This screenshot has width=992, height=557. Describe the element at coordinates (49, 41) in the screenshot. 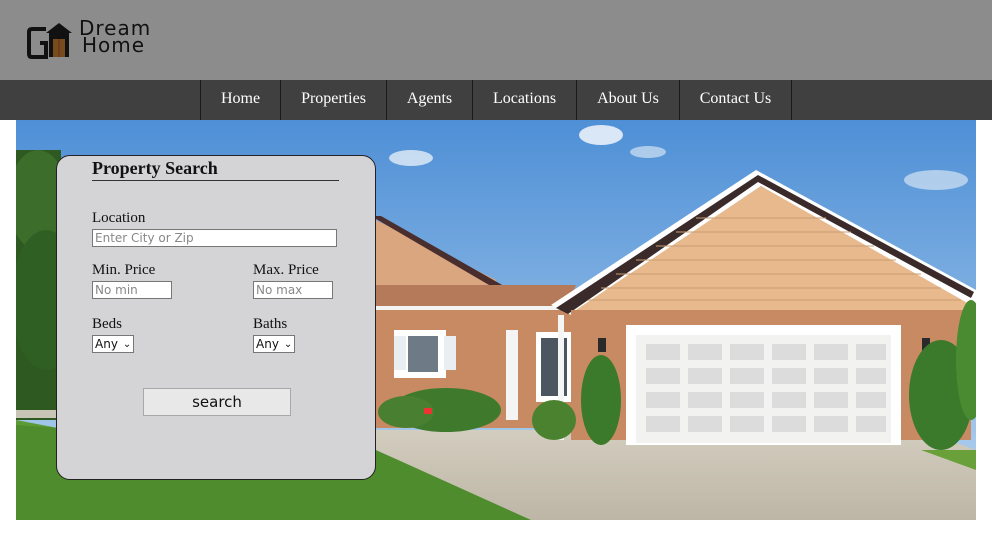

I see `house-logo-icon` at that location.